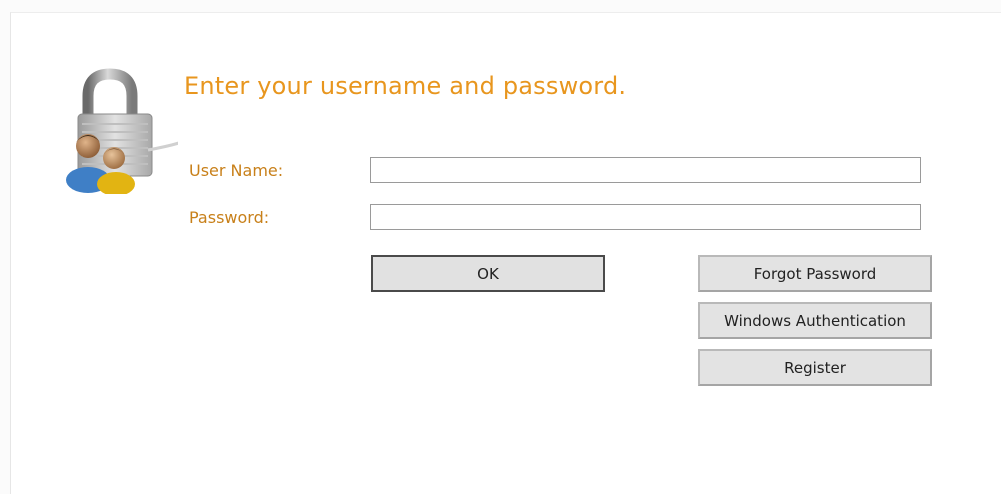 Image resolution: width=1001 pixels, height=494 pixels. What do you see at coordinates (815, 367) in the screenshot?
I see `register-button: Register` at bounding box center [815, 367].